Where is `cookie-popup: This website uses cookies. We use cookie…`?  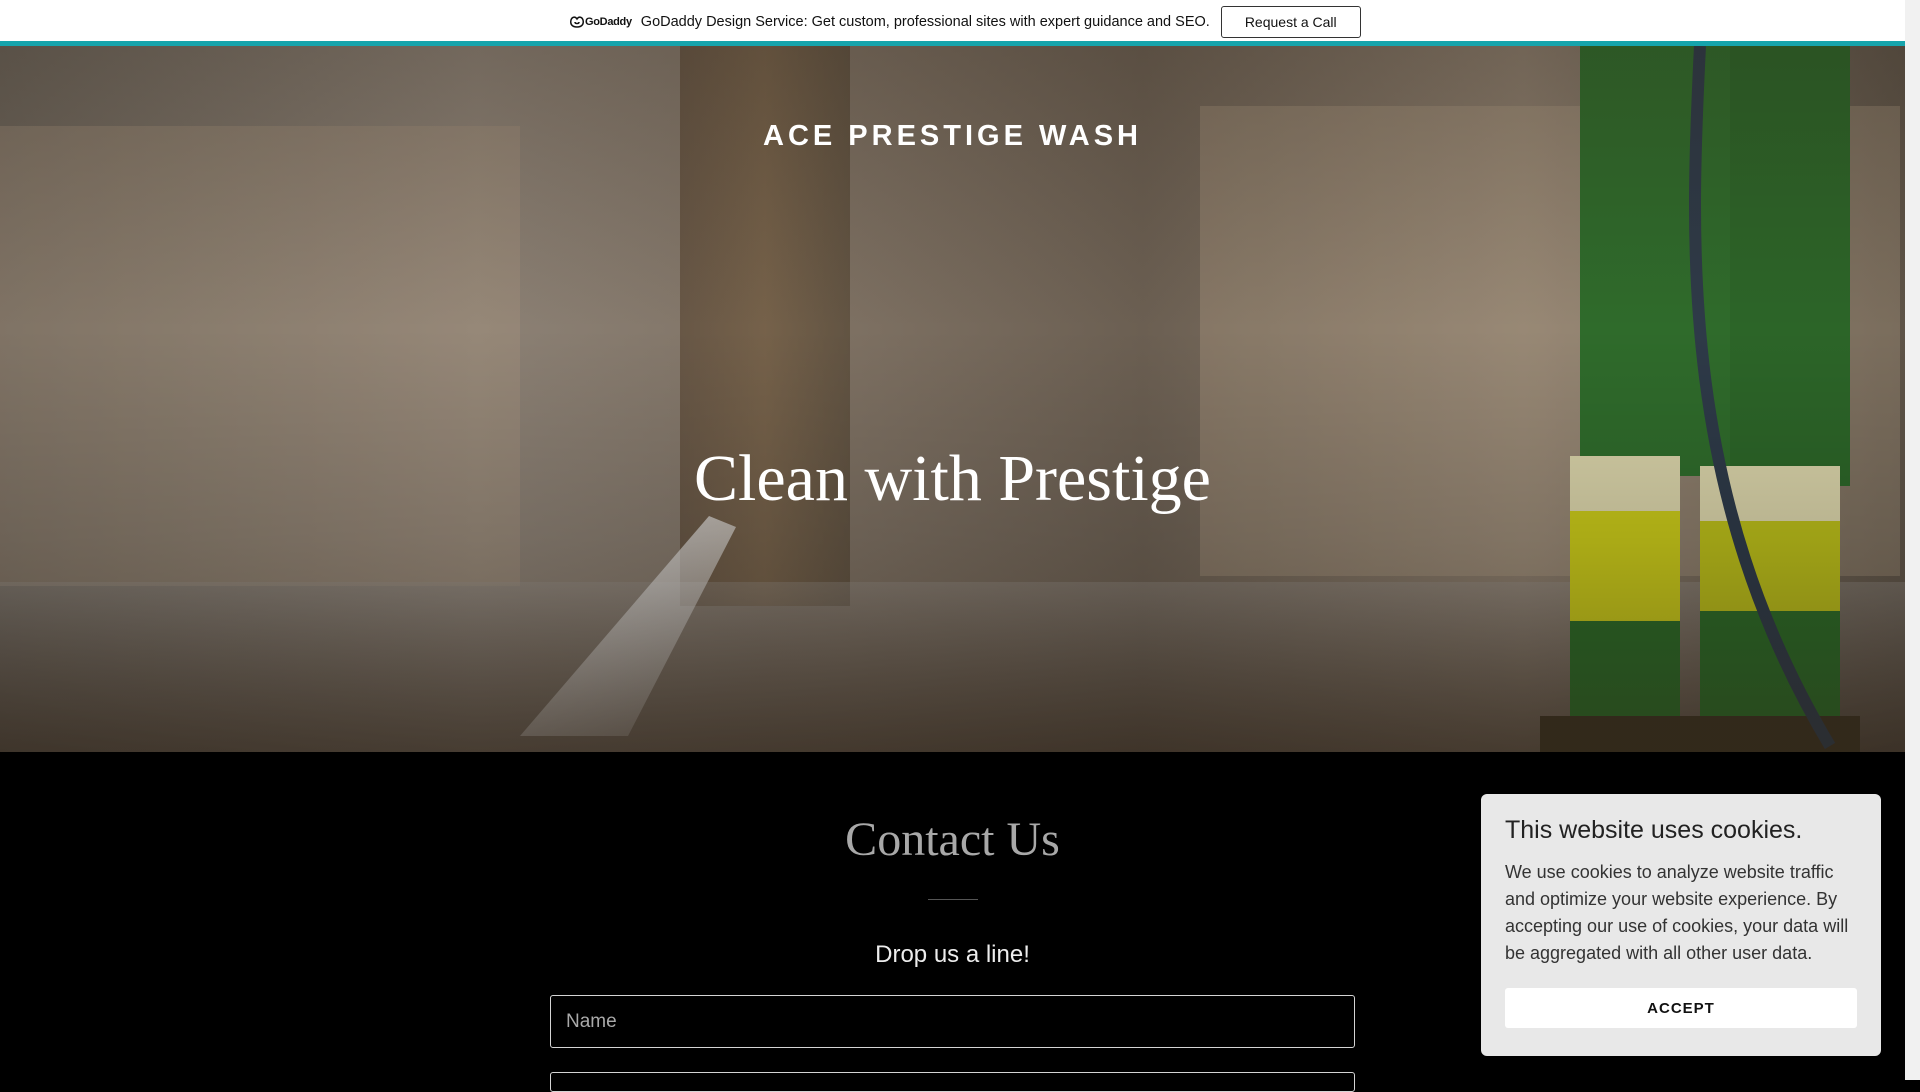
cookie-popup: This website uses cookies. We use cookie… is located at coordinates (1681, 925).